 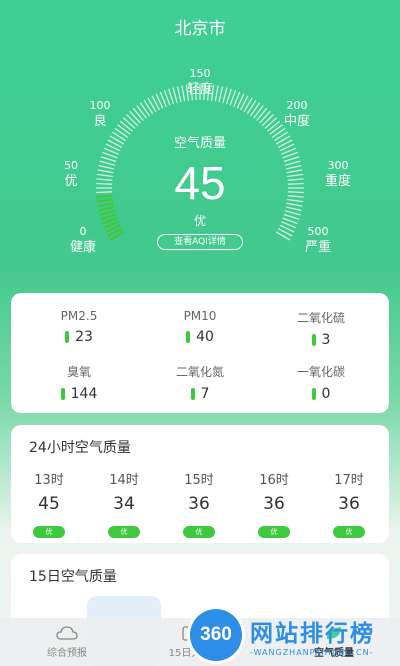 I want to click on hour-item: 17时 36 优, so click(x=349, y=503).